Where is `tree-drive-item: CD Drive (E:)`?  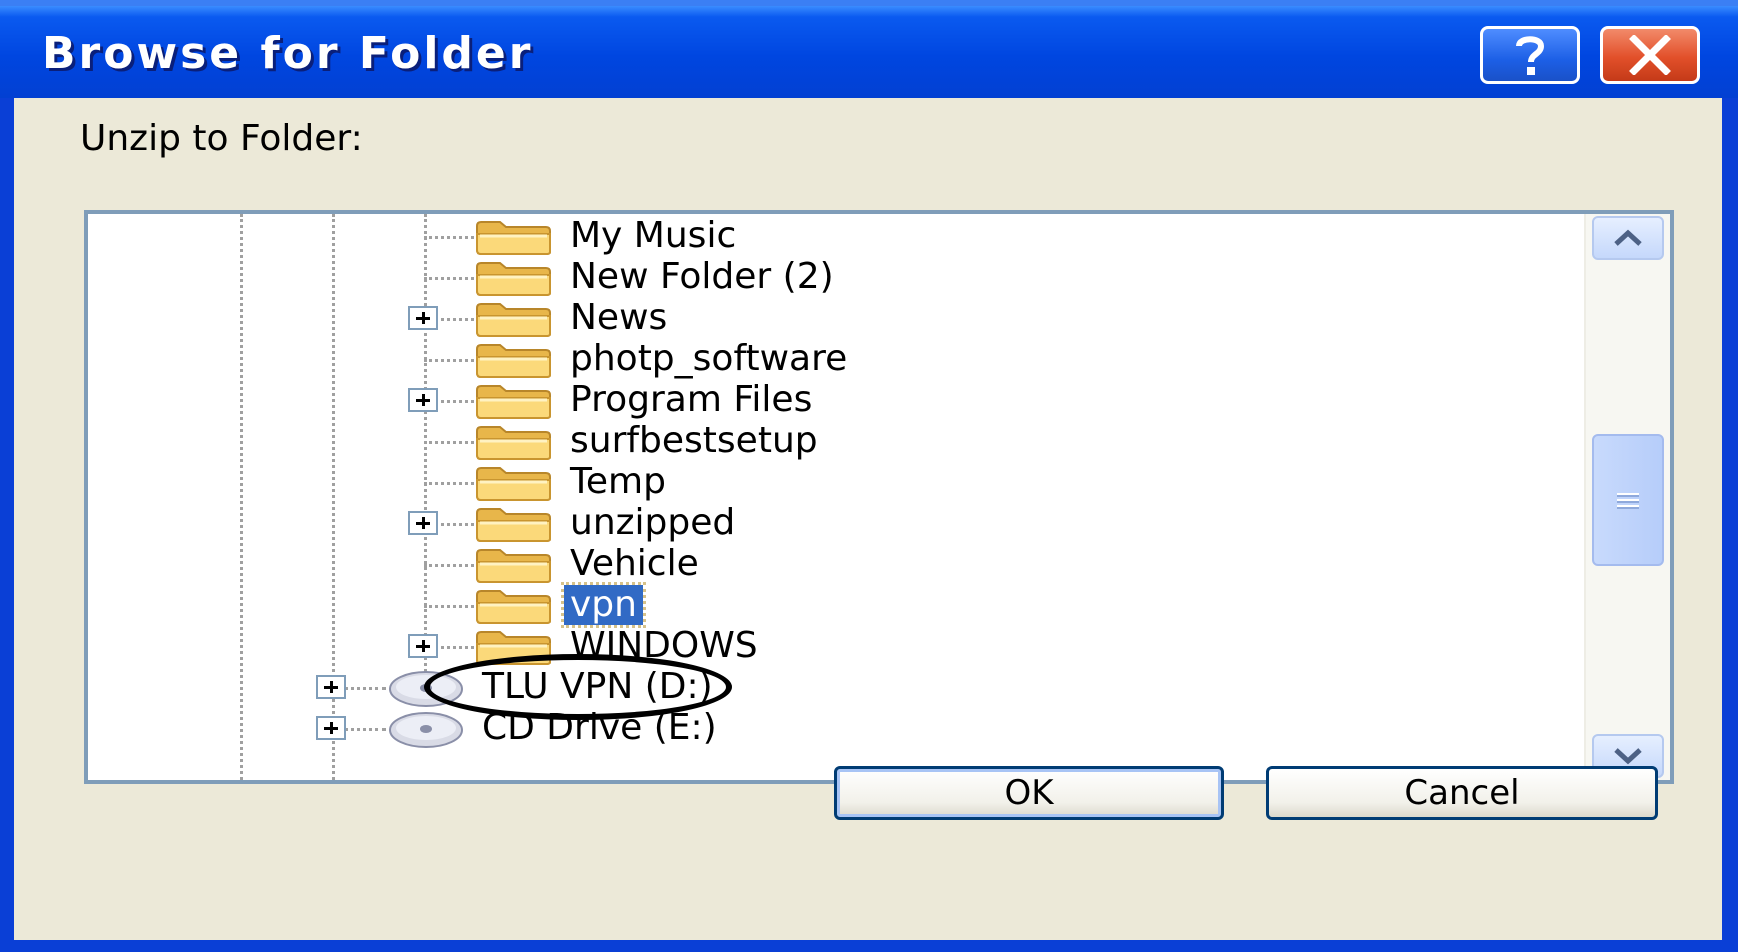 tree-drive-item: CD Drive (E:) is located at coordinates (818, 728).